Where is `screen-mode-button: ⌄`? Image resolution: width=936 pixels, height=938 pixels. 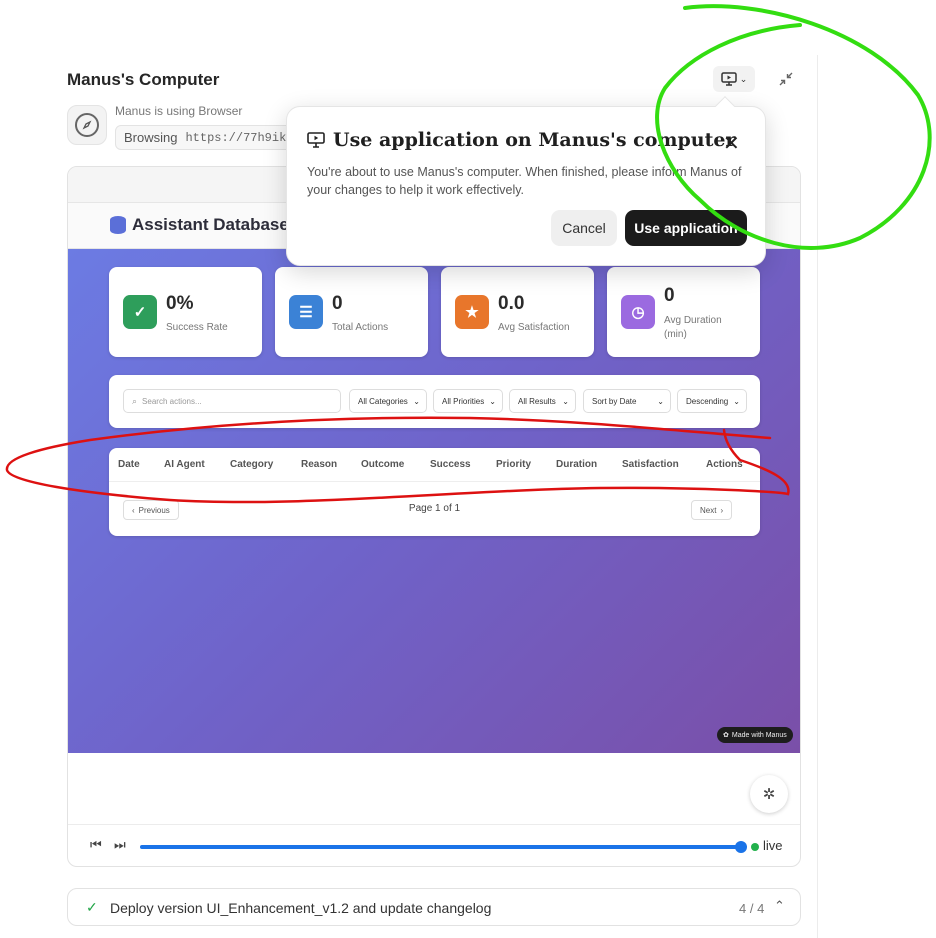 screen-mode-button: ⌄ is located at coordinates (734, 79).